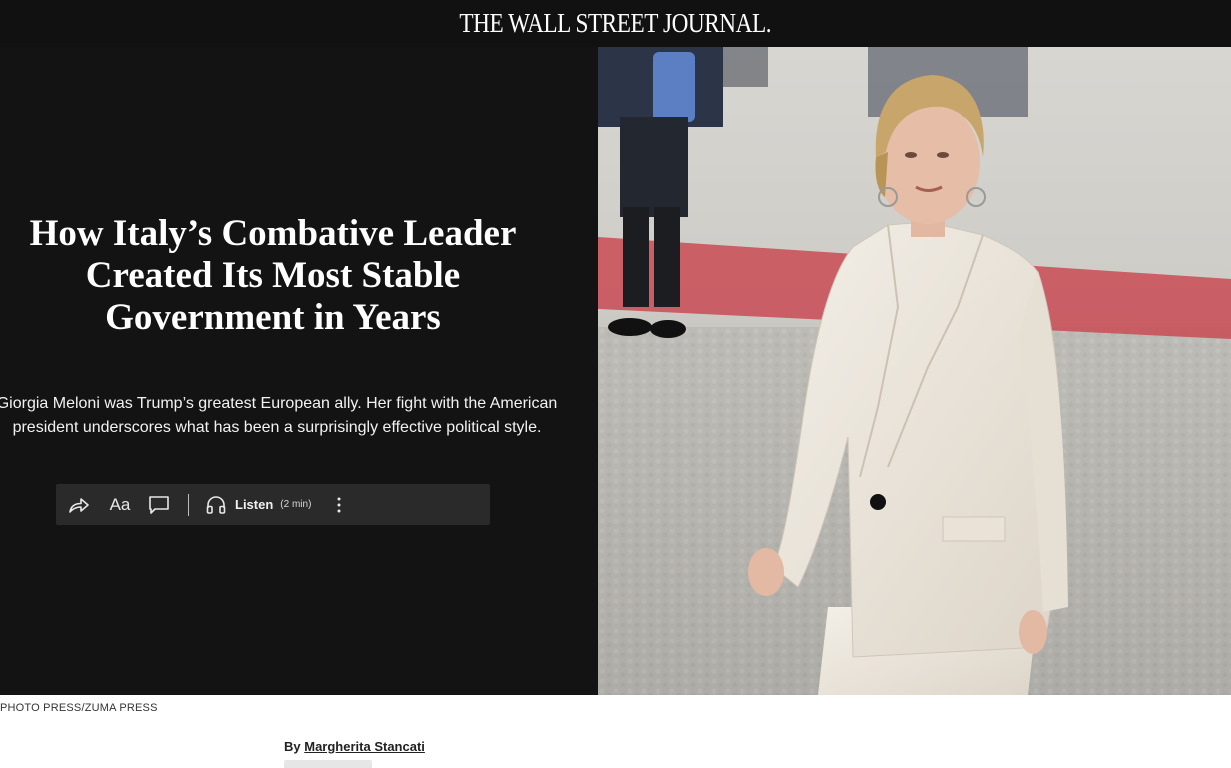 The width and height of the screenshot is (1231, 768). I want to click on comment-icon, so click(159, 505).